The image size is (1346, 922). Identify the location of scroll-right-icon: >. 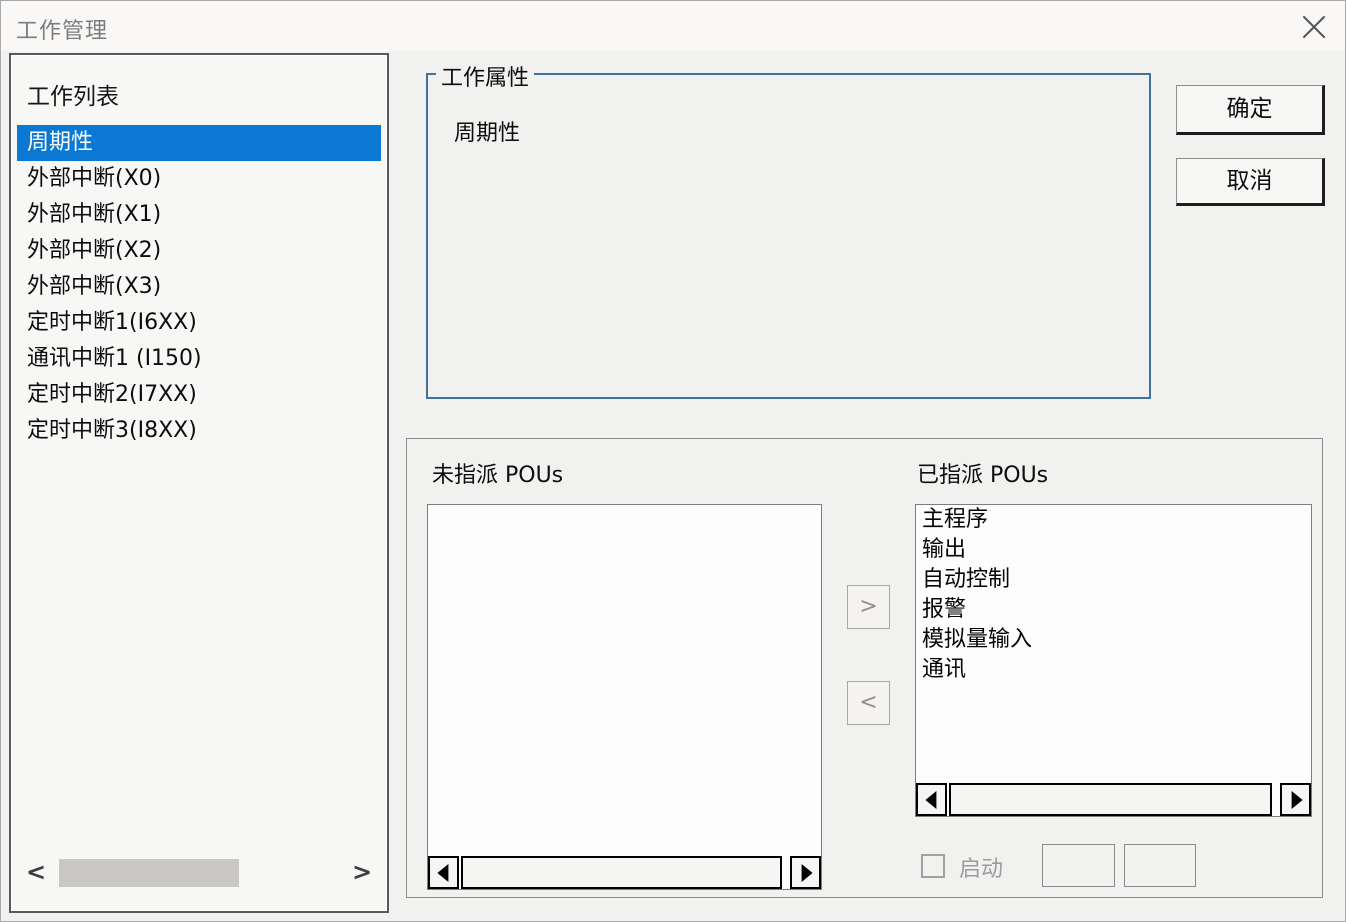
(362, 873).